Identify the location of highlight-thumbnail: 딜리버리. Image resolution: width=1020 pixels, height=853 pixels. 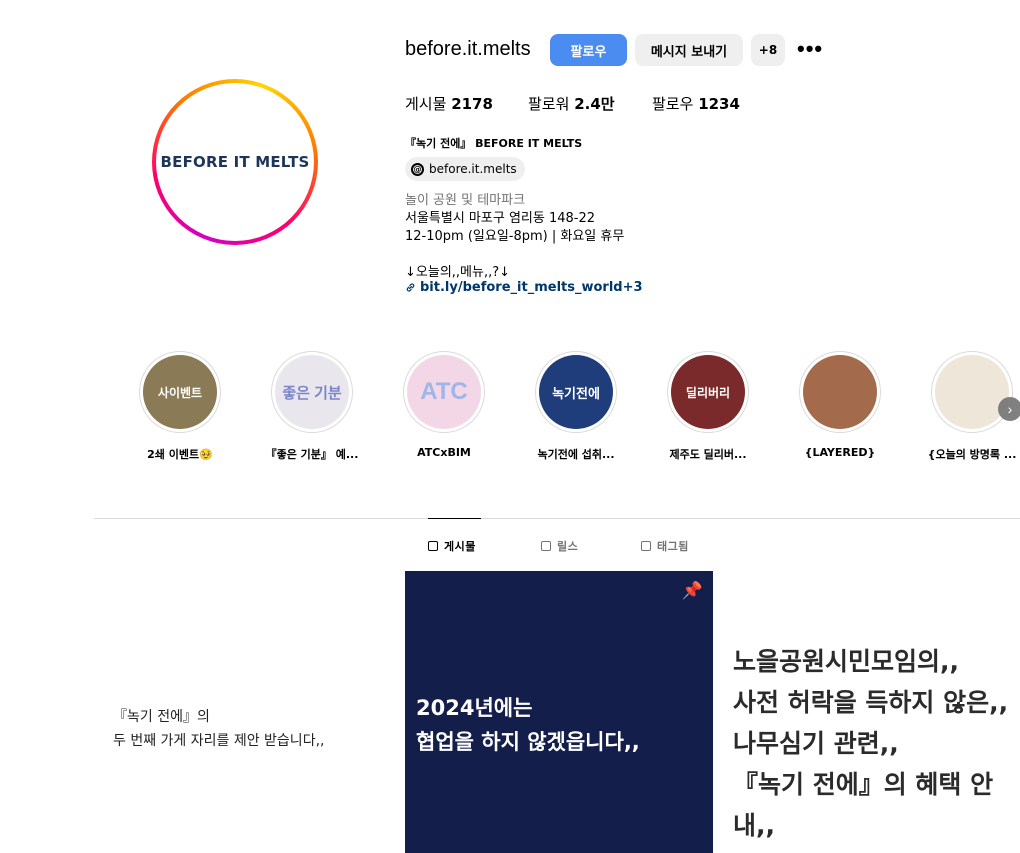
(708, 392).